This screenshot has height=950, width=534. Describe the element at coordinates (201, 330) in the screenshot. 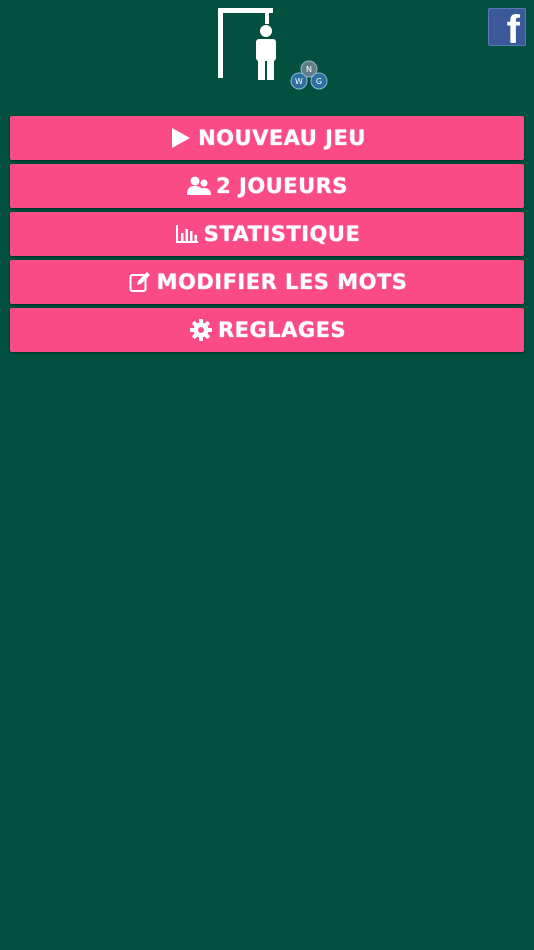

I see `gear-icon` at that location.